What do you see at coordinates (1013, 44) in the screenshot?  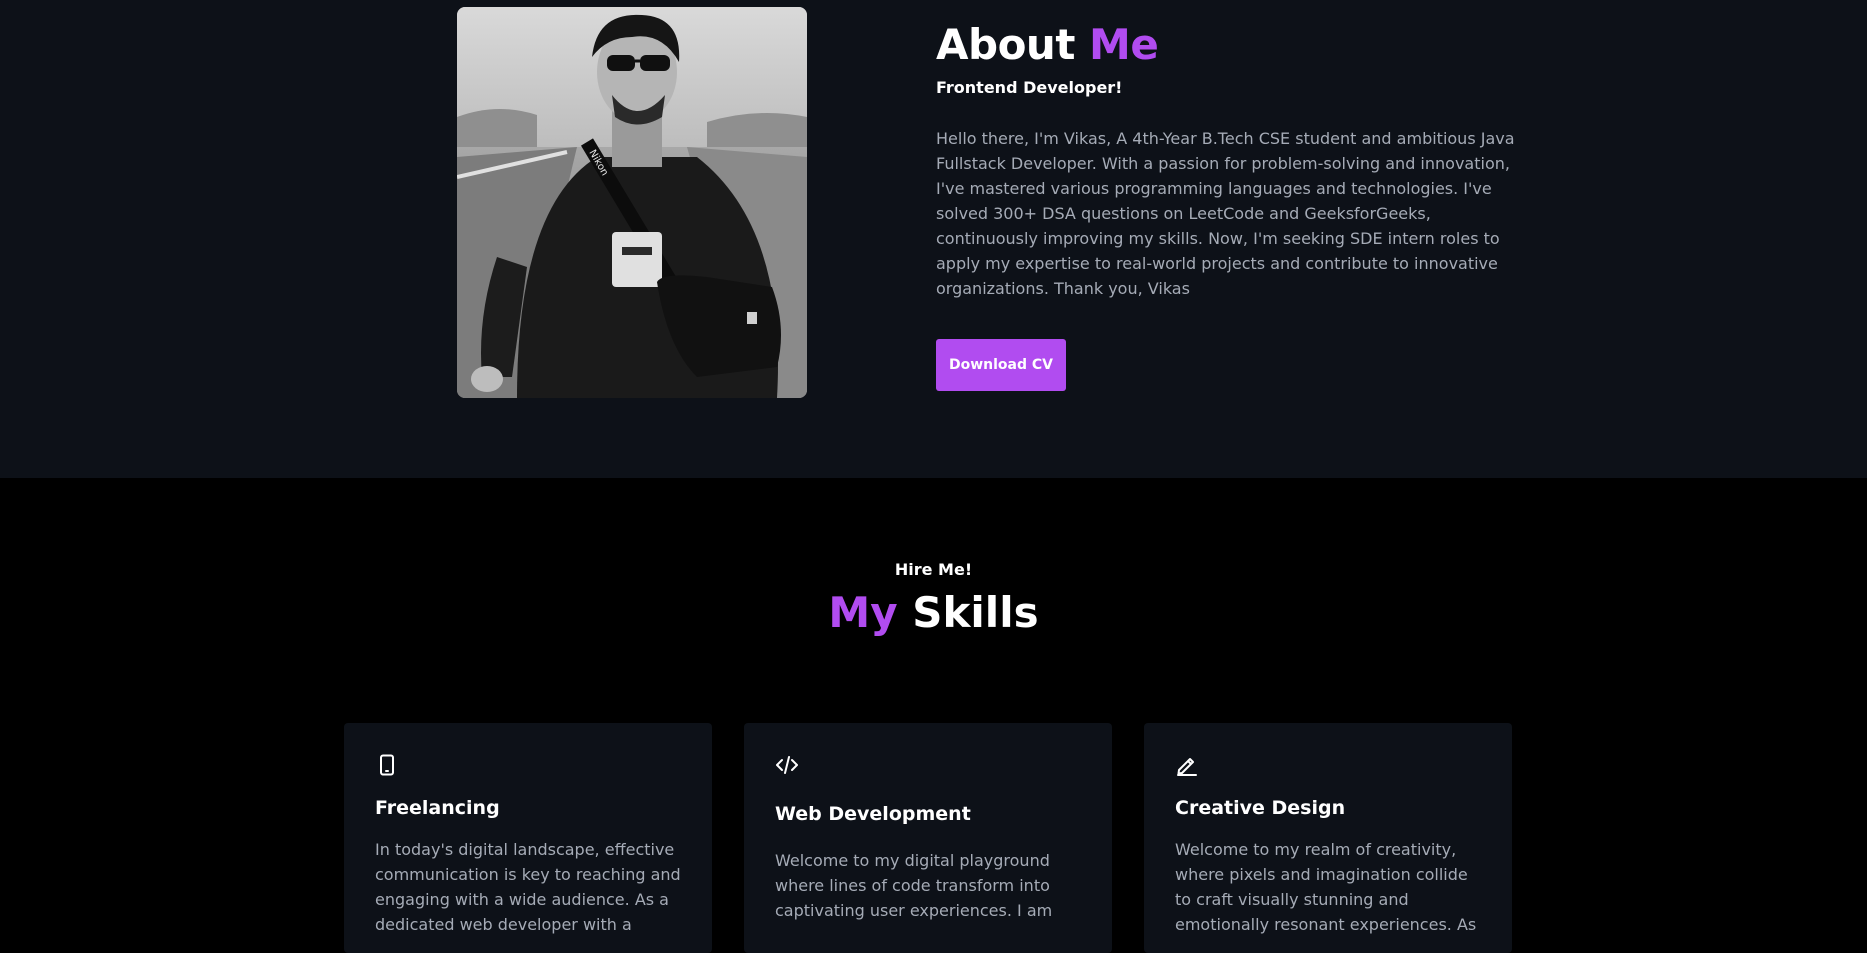 I see `about-title-about: About` at bounding box center [1013, 44].